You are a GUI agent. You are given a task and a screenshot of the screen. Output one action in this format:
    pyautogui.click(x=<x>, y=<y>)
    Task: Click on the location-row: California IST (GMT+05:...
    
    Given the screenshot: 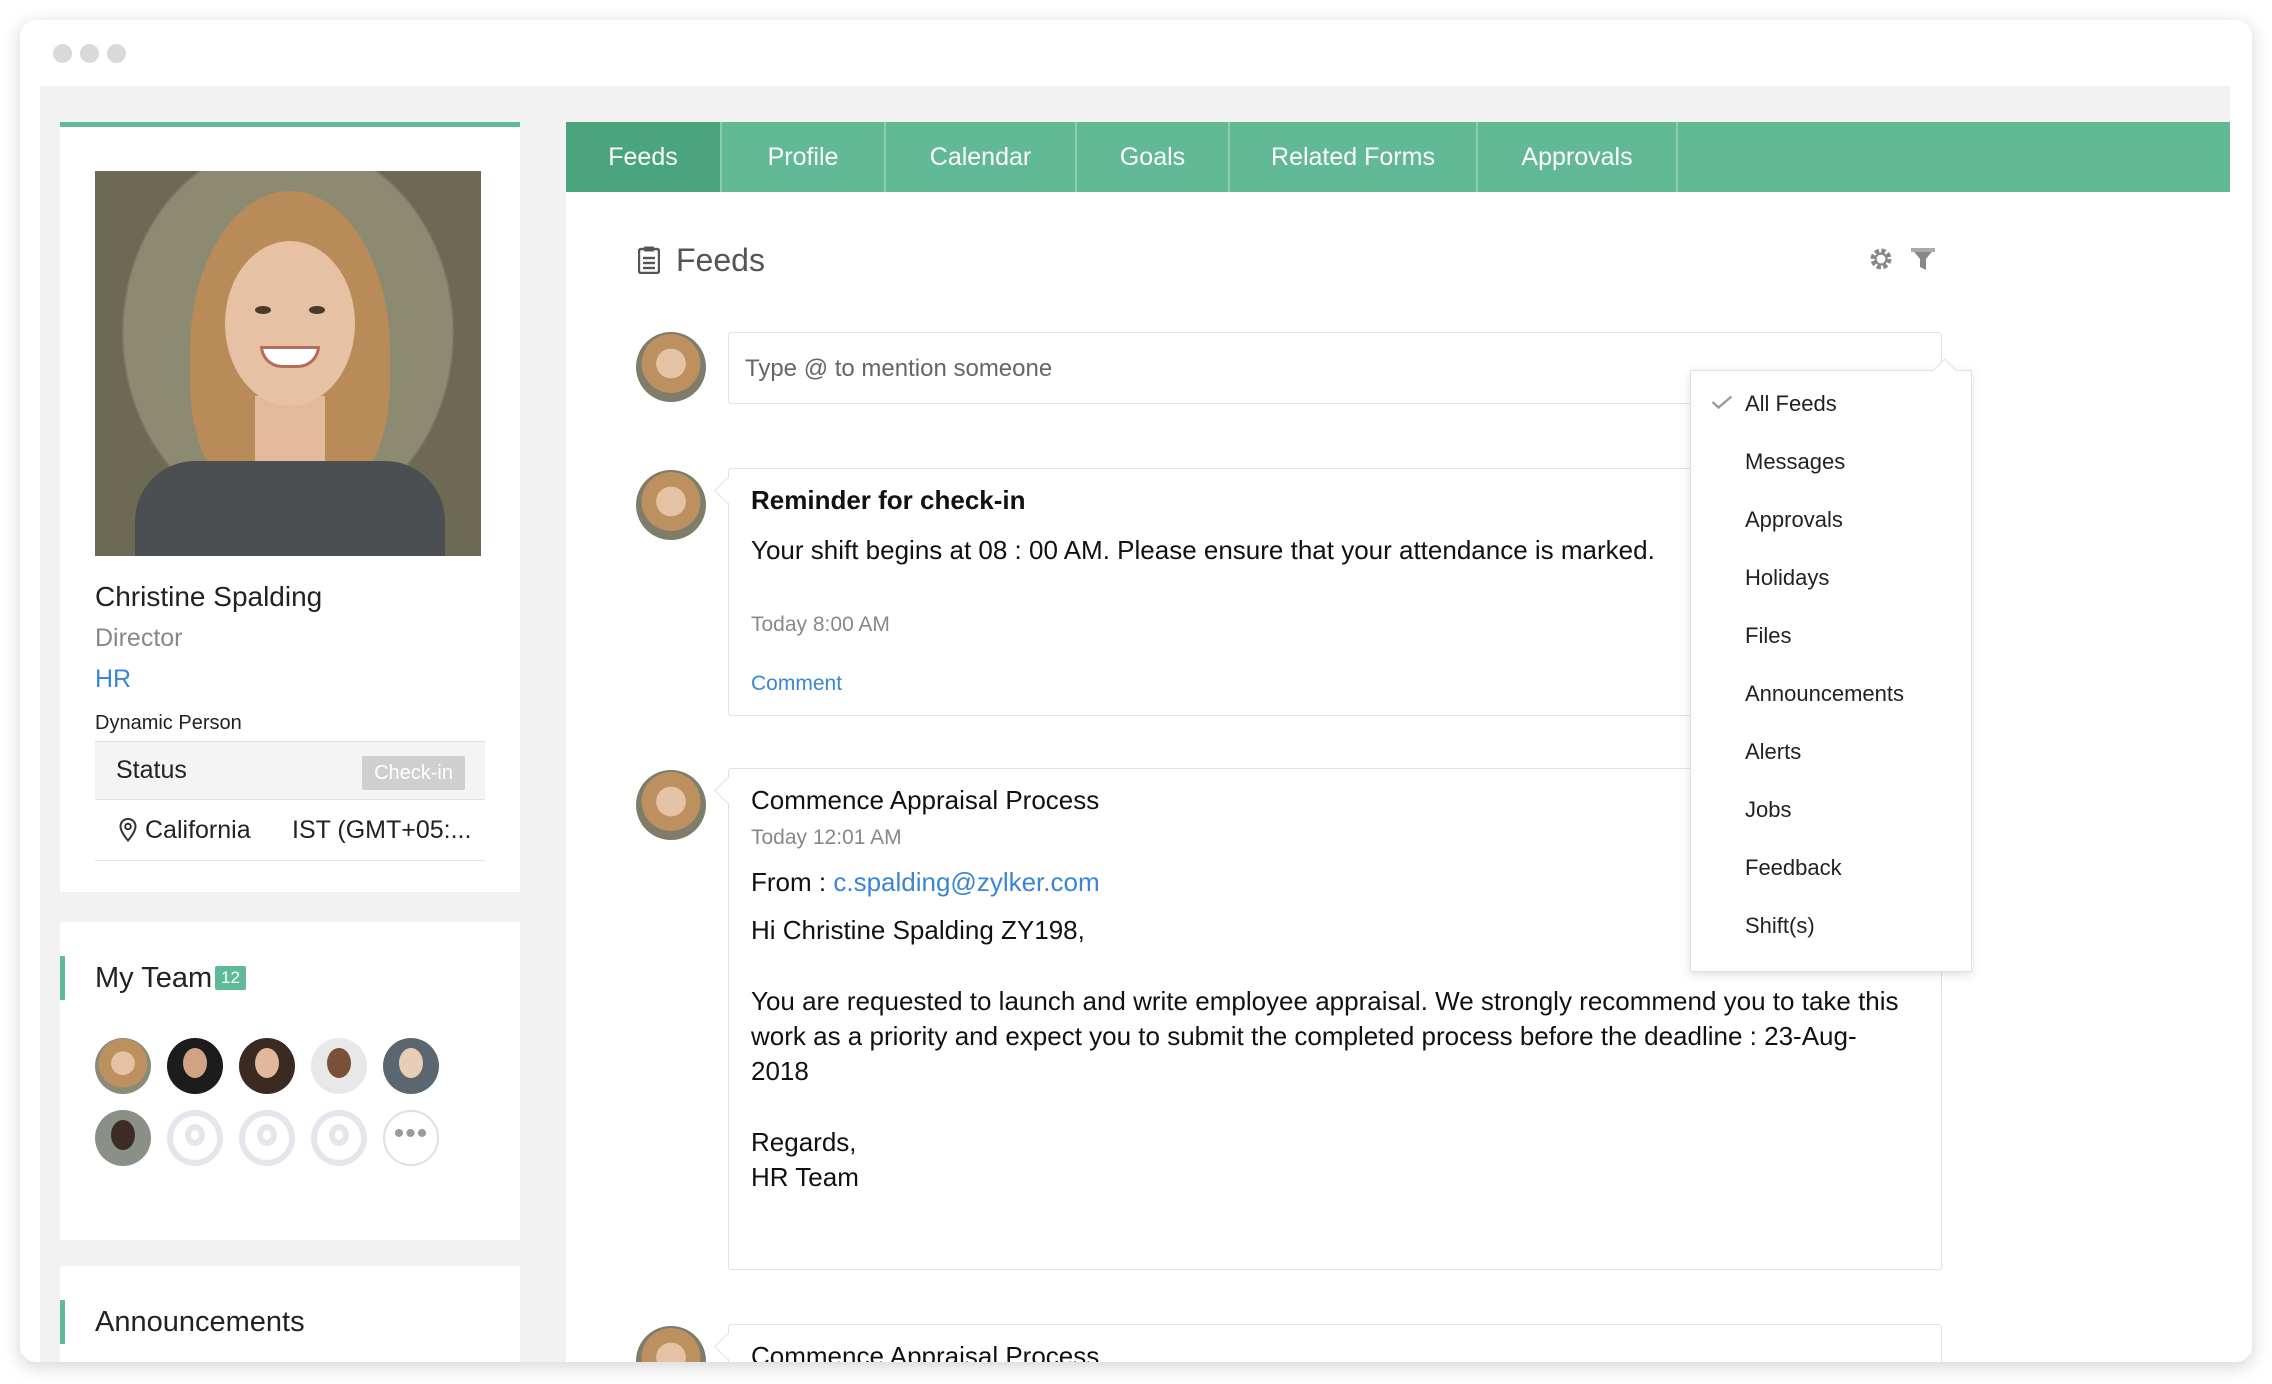 What is the action you would take?
    pyautogui.click(x=290, y=830)
    